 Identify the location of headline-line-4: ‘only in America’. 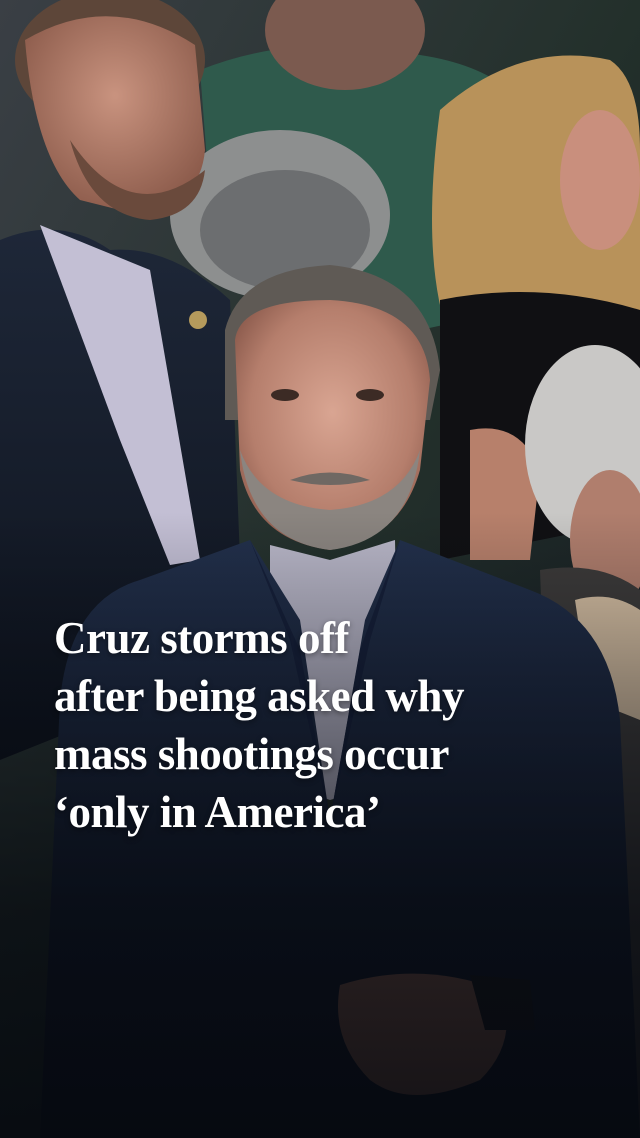
(217, 812).